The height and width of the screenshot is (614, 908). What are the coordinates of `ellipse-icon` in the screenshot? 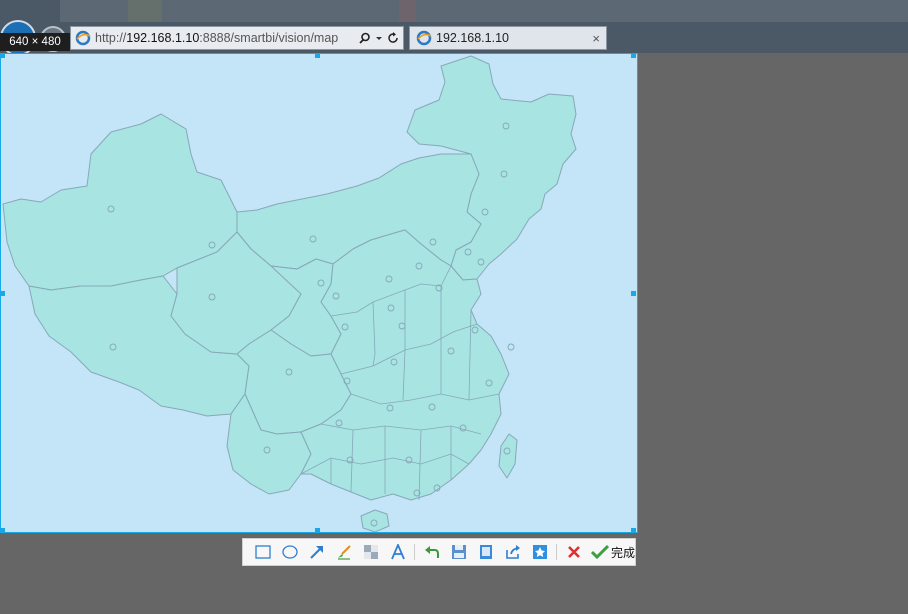 It's located at (289, 552).